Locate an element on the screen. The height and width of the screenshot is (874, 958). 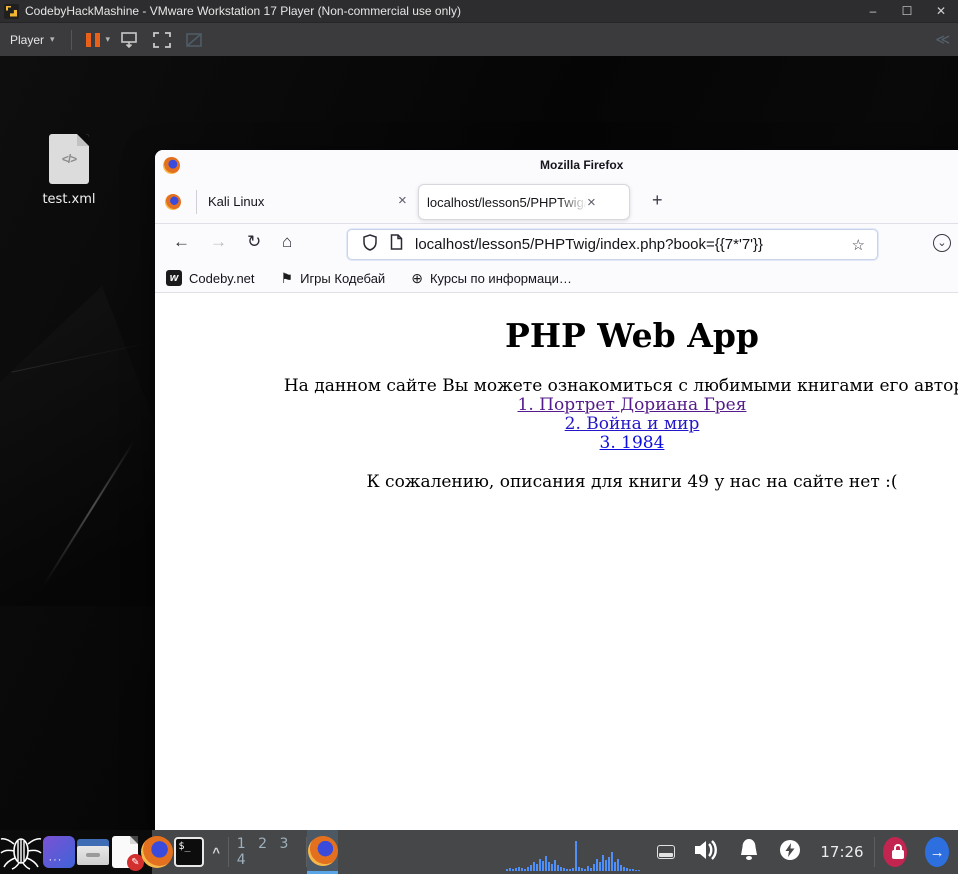
tab-localhost-active: localhost/lesson5/PHPTwig/i × is located at coordinates (524, 202).